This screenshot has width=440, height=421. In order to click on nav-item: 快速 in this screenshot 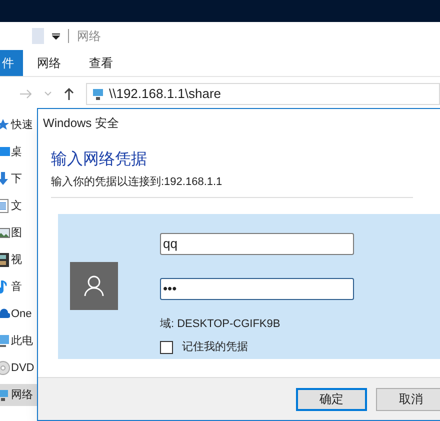, I will do `click(18, 125)`.